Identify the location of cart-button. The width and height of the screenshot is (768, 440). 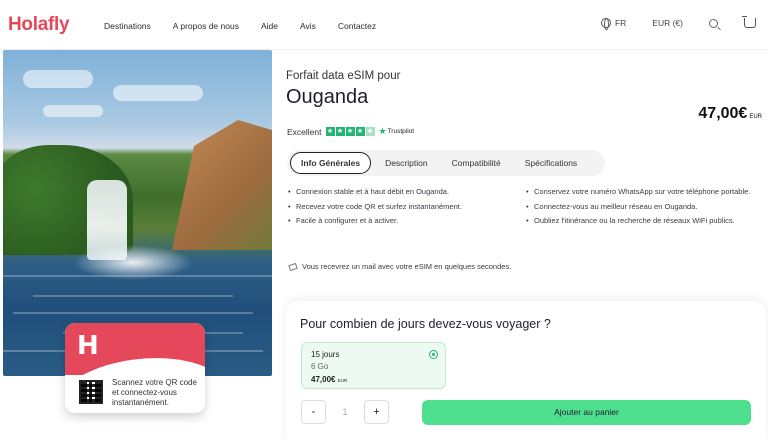
(749, 22).